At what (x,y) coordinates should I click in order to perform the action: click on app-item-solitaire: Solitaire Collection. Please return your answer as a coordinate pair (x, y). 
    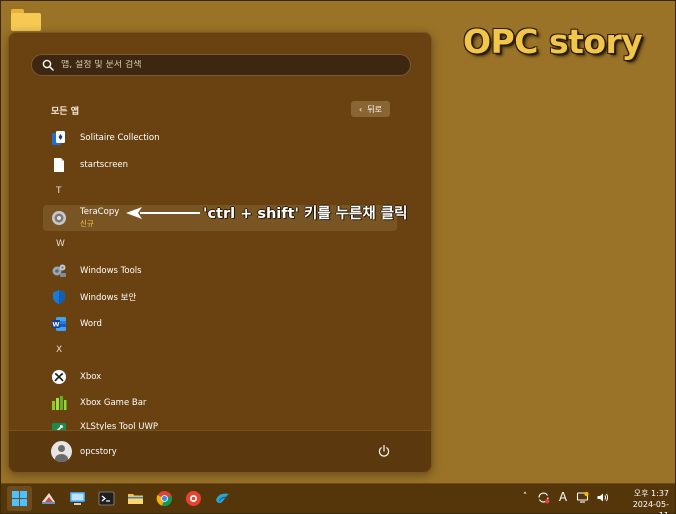
    Looking at the image, I should click on (223, 138).